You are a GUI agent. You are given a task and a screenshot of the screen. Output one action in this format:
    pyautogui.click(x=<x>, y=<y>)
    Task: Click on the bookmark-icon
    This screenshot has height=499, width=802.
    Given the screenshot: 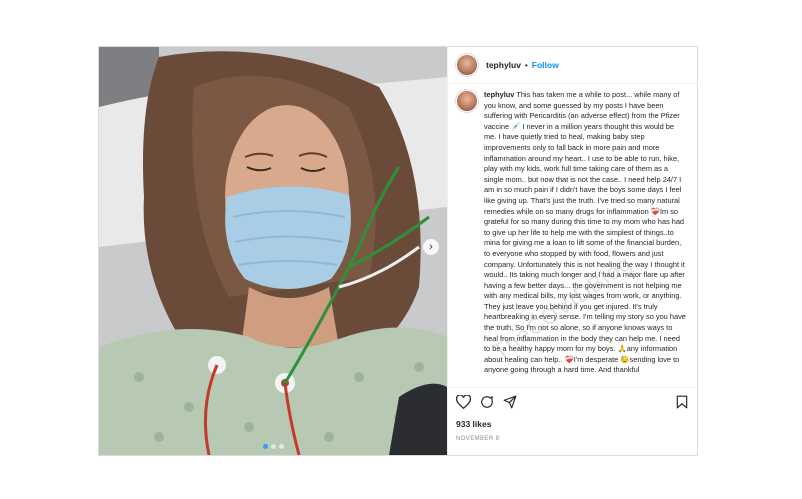 What is the action you would take?
    pyautogui.click(x=682, y=402)
    